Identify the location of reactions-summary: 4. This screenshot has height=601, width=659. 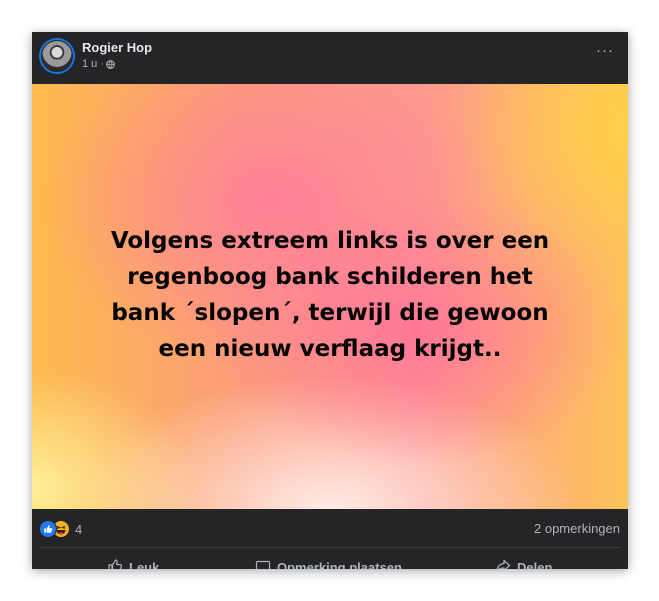
(60, 529).